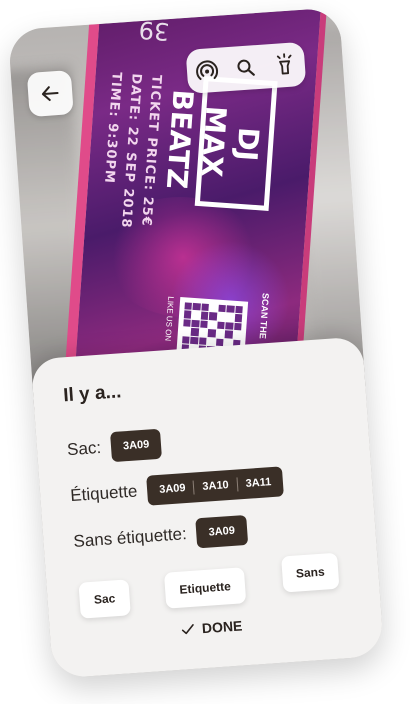 The image size is (410, 704). Describe the element at coordinates (259, 483) in the screenshot. I see `tag: 3A11` at that location.